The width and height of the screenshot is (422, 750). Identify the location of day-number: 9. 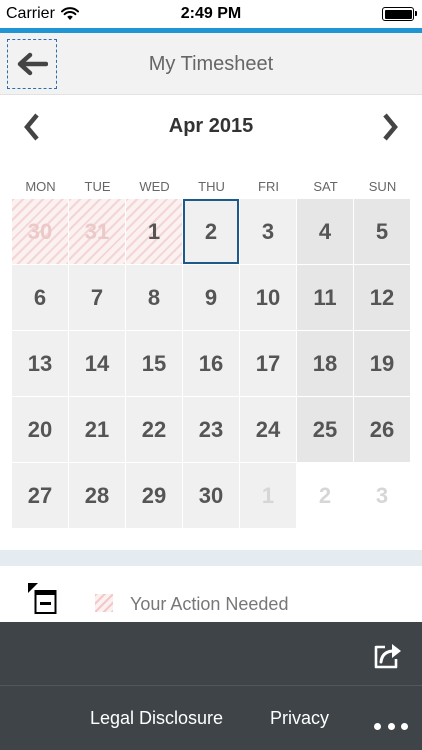
(211, 297).